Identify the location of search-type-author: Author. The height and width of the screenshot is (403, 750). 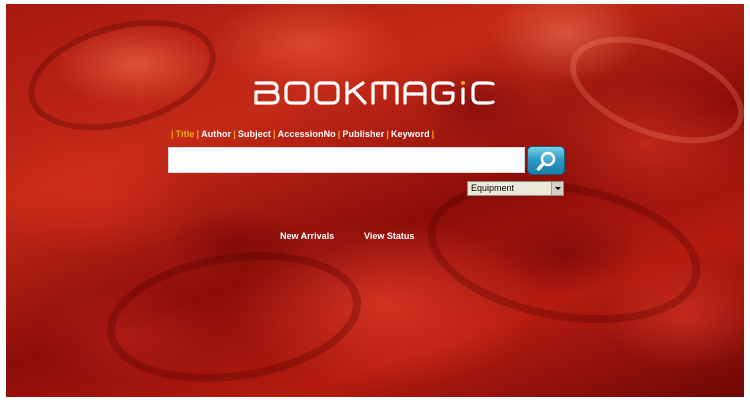
(216, 134).